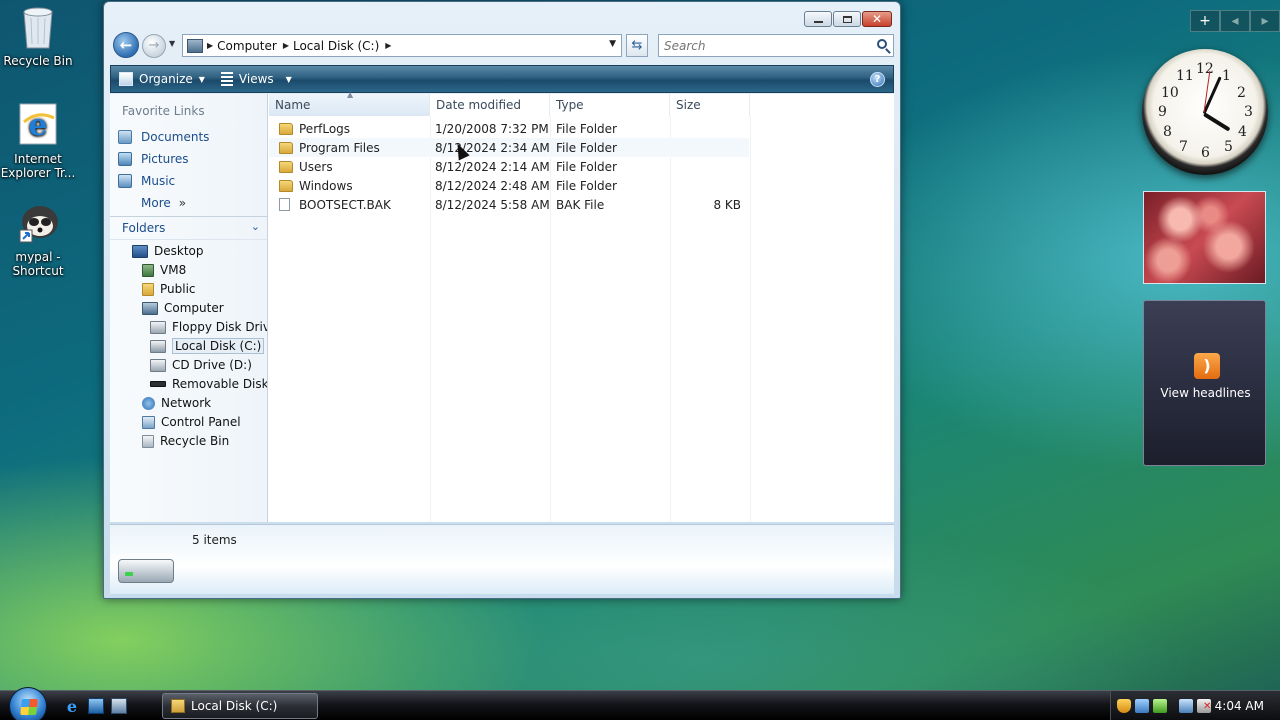  What do you see at coordinates (126, 45) in the screenshot?
I see `back-button: ←` at bounding box center [126, 45].